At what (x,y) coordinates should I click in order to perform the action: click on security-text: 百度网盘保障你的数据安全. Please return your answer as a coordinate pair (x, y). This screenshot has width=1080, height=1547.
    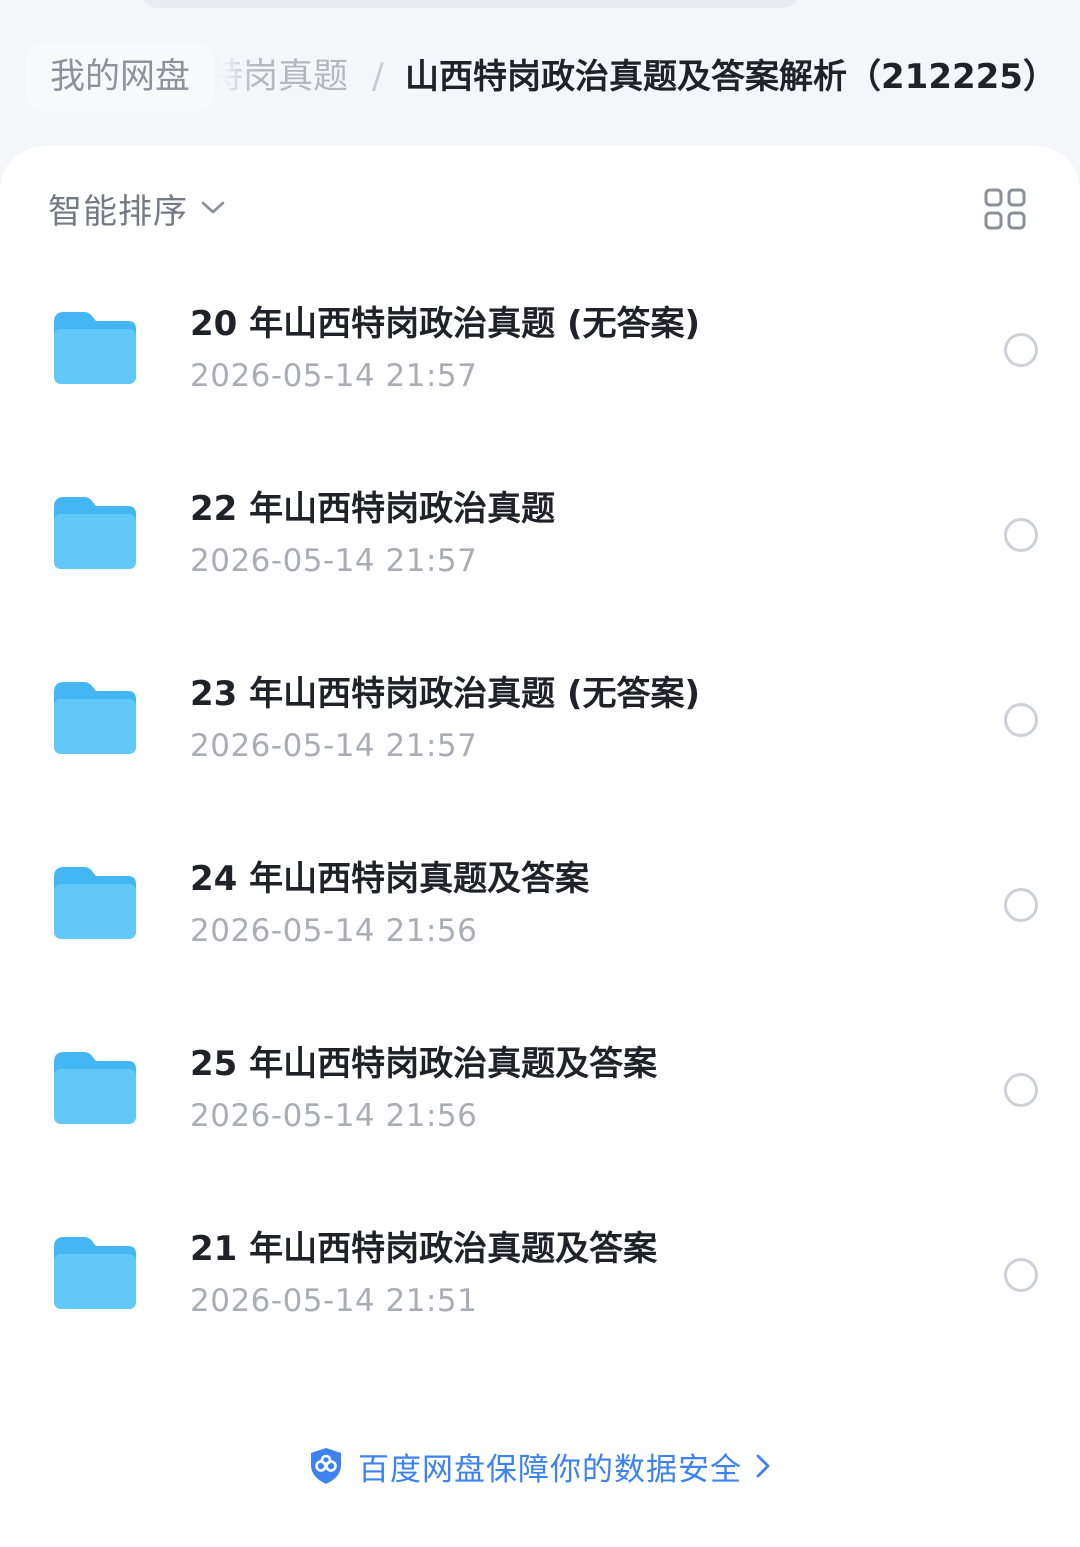
    Looking at the image, I should click on (550, 1469).